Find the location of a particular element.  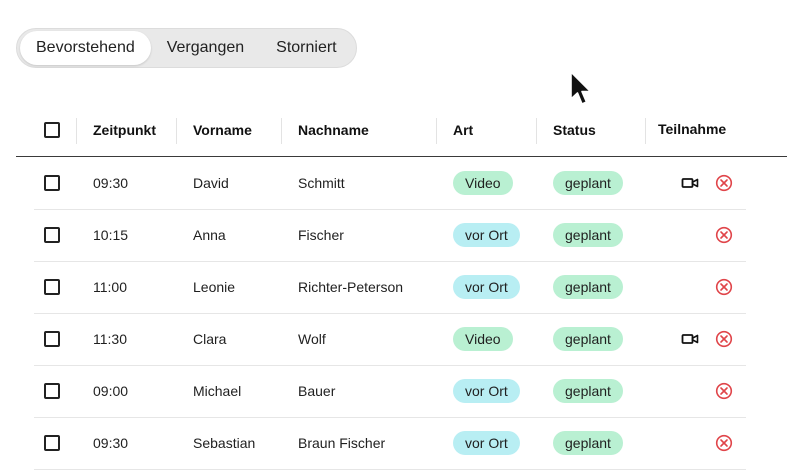

cell-nachname: Bauer is located at coordinates (317, 391).